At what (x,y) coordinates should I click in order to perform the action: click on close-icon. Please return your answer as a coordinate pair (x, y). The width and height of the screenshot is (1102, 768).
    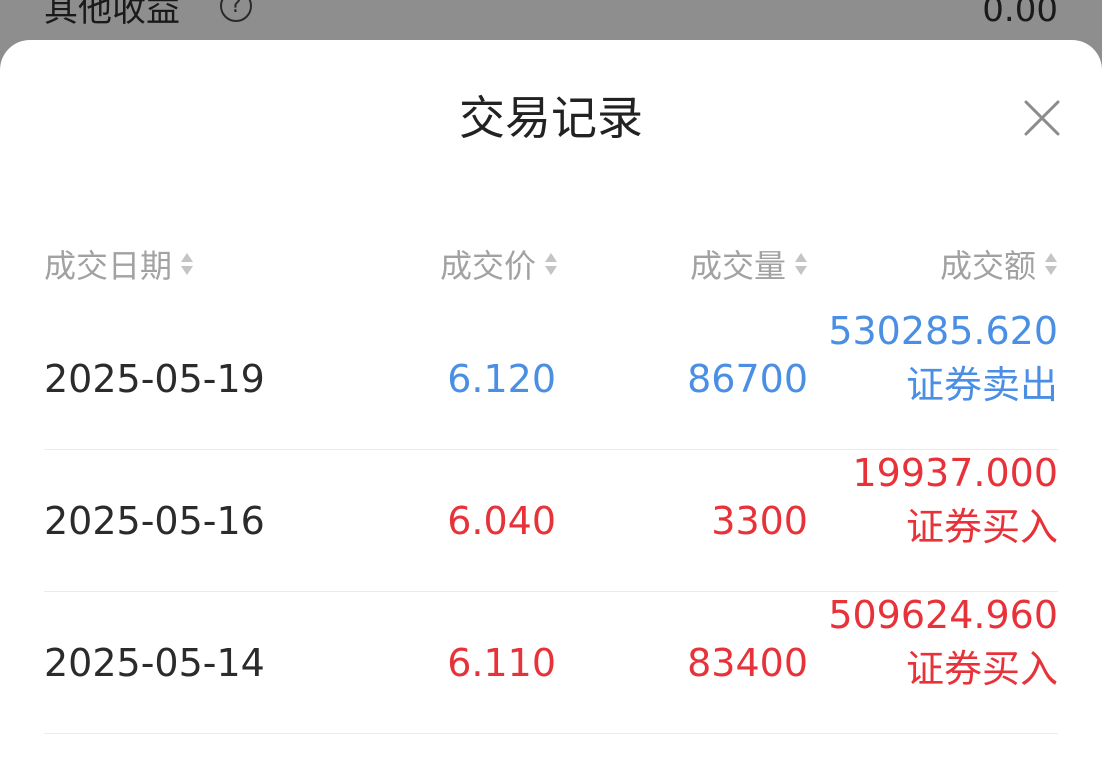
    Looking at the image, I should click on (1042, 118).